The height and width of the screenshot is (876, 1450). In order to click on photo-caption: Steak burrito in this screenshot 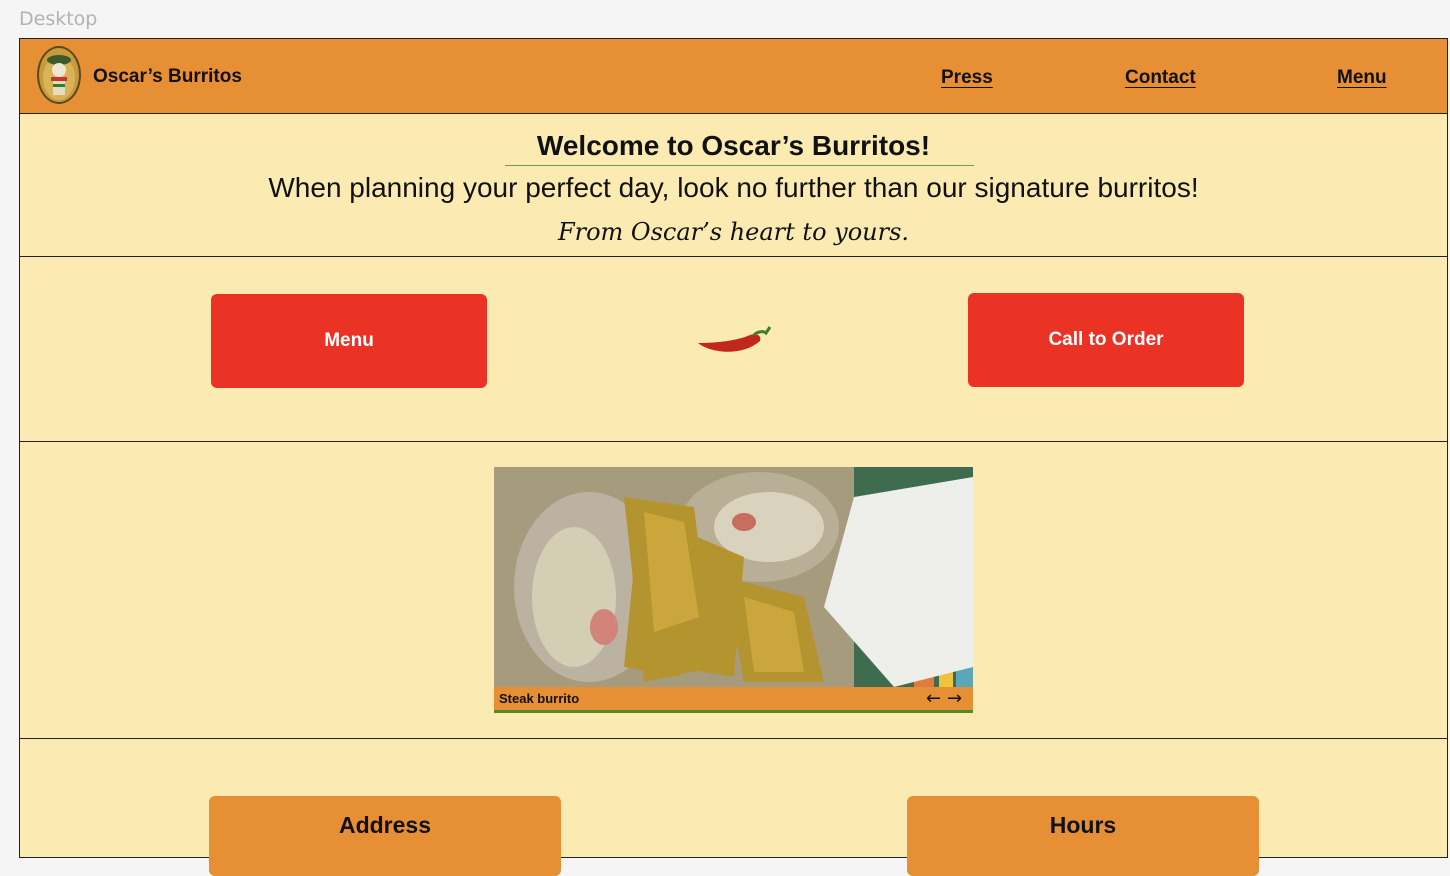, I will do `click(539, 698)`.